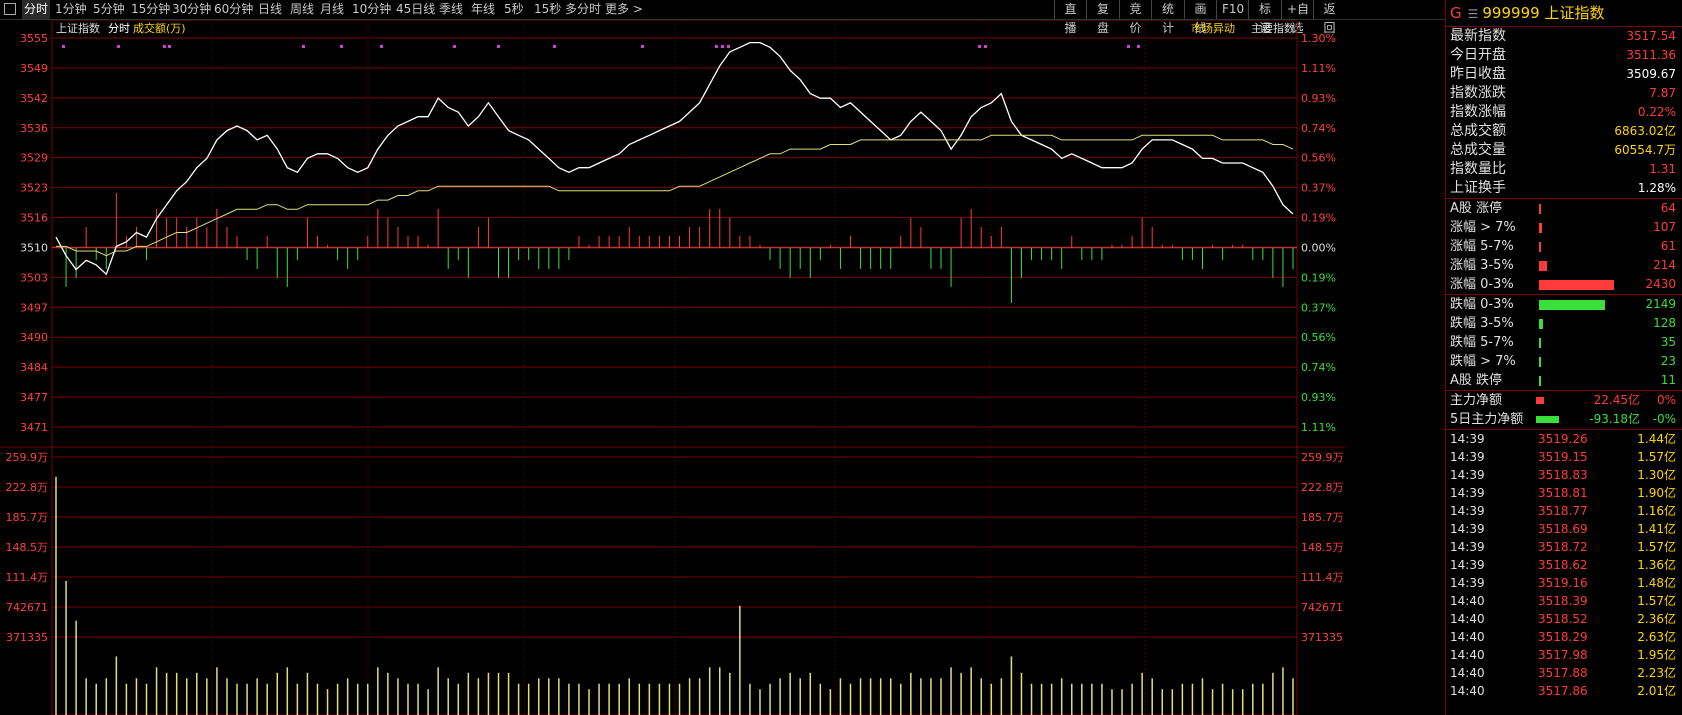  What do you see at coordinates (233, 9) in the screenshot?
I see `period-tab-5: 60分钟` at bounding box center [233, 9].